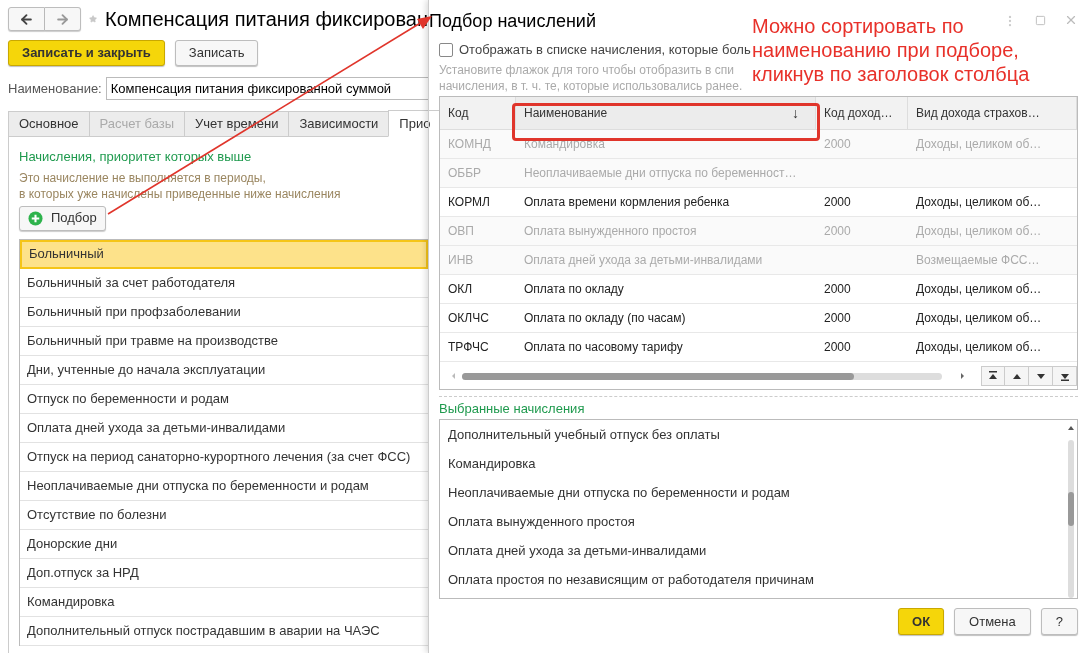  What do you see at coordinates (885, 50) in the screenshot?
I see `annotation-text: наименованию при подборе,` at bounding box center [885, 50].